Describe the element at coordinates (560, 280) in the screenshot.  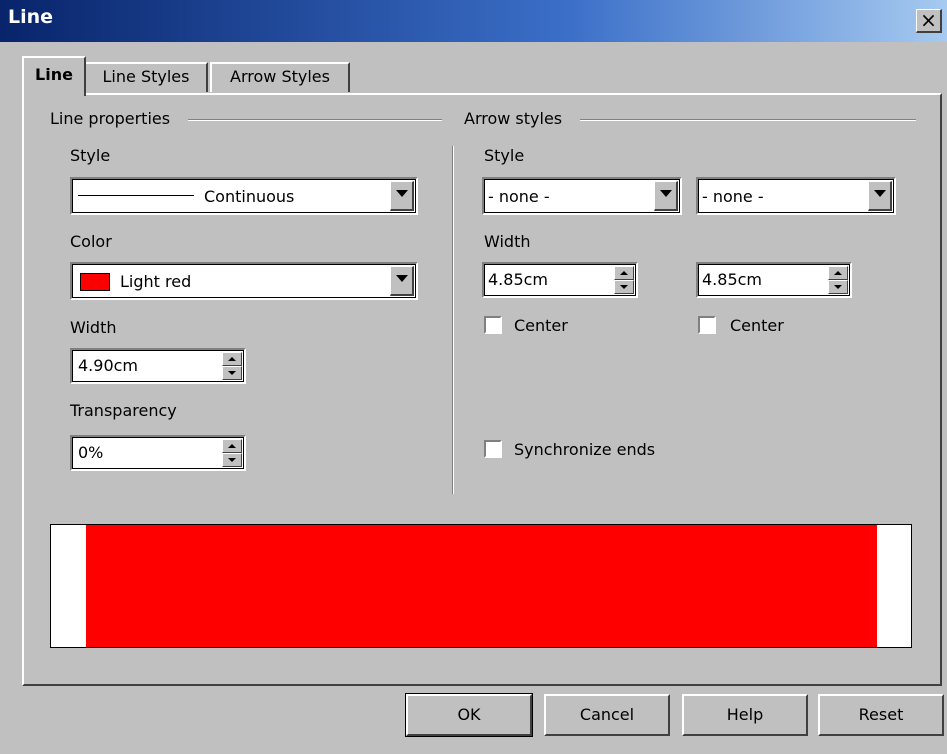
I see `start-arrow-width-spinbox: 4.85cm` at that location.